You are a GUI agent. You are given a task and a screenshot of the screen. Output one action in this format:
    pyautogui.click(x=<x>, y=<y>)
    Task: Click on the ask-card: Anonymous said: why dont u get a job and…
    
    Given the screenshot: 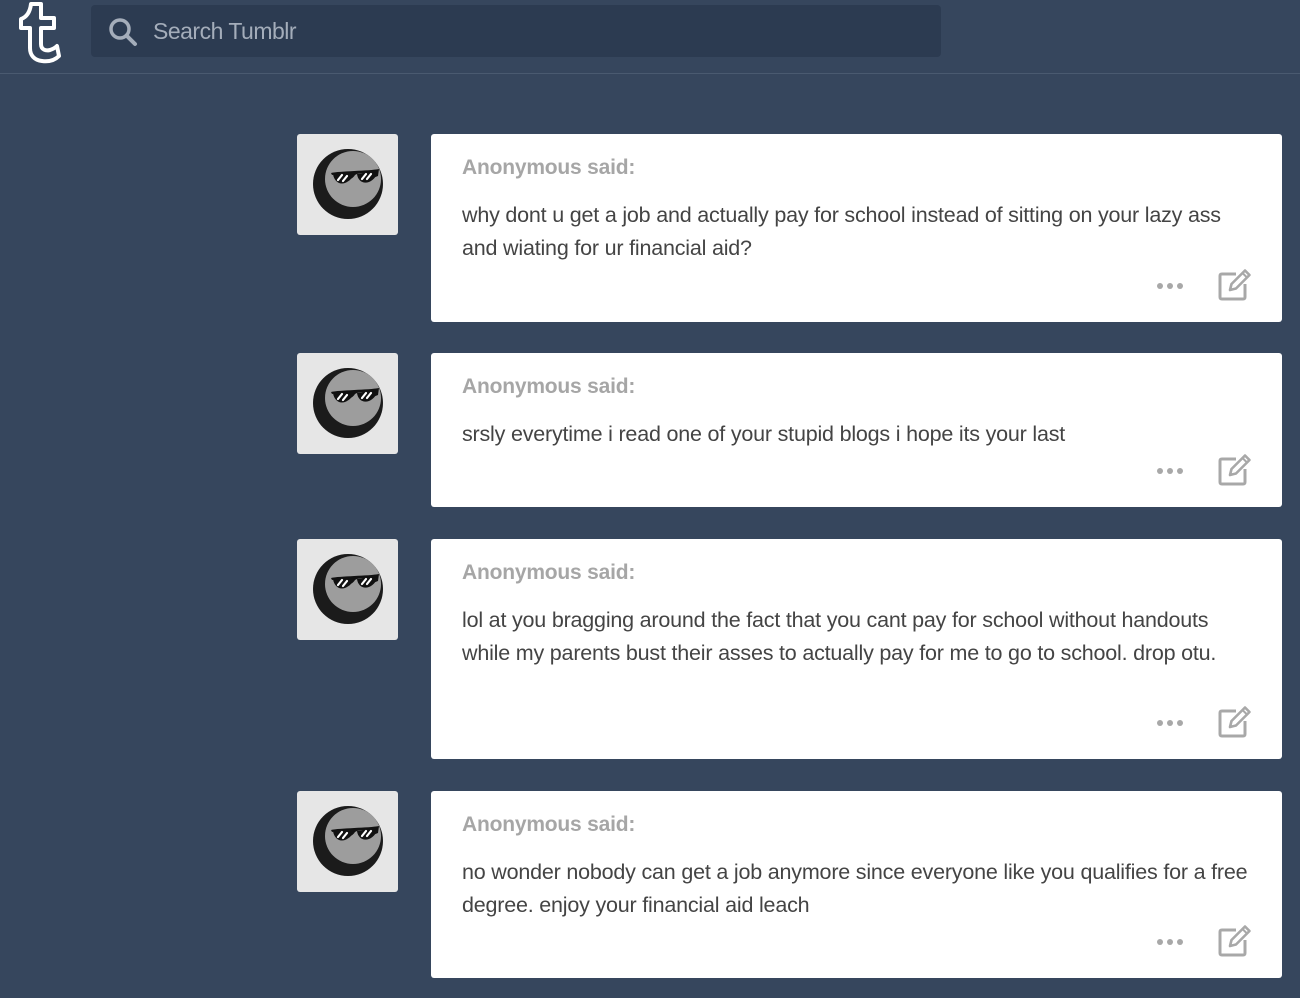 What is the action you would take?
    pyautogui.click(x=856, y=228)
    